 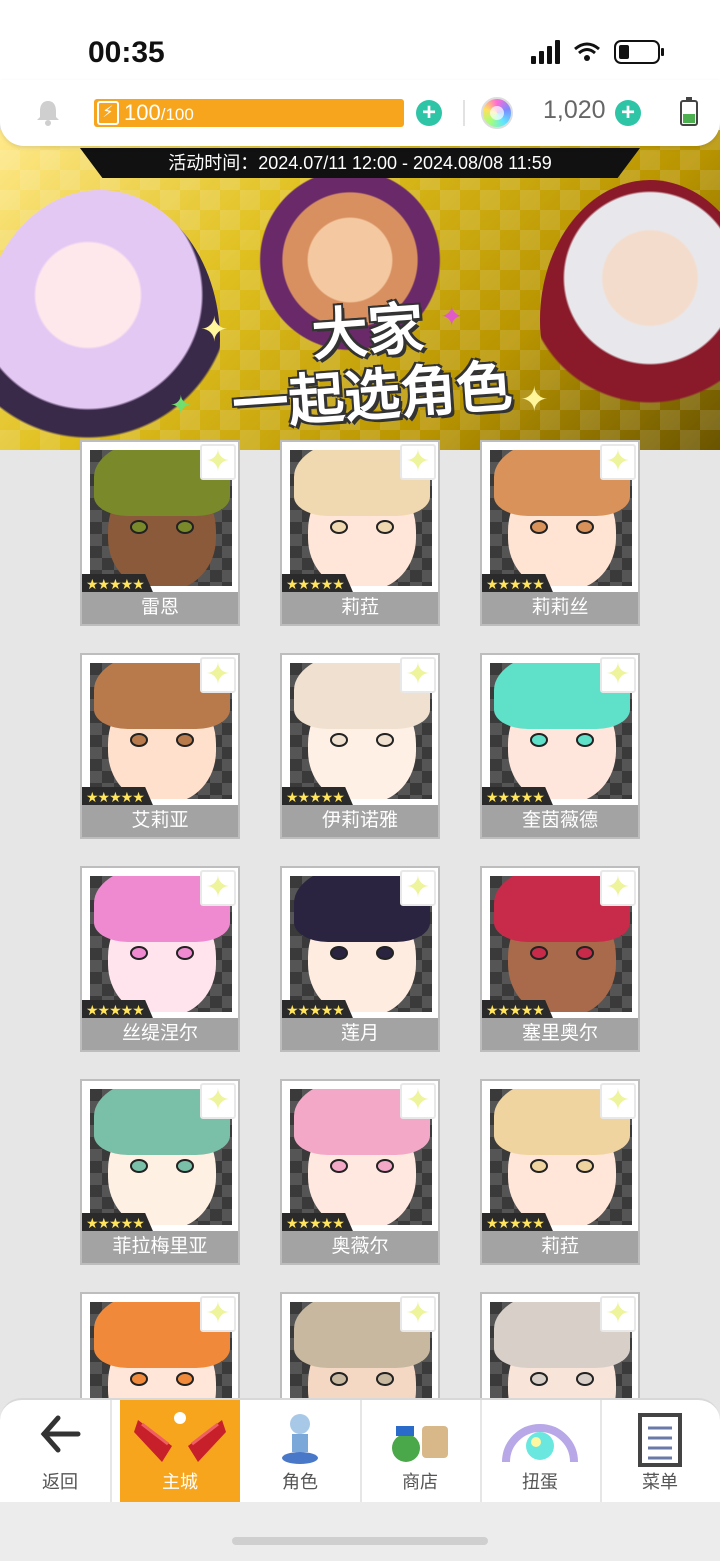 I want to click on nav-menu: 菜单, so click(x=660, y=1452).